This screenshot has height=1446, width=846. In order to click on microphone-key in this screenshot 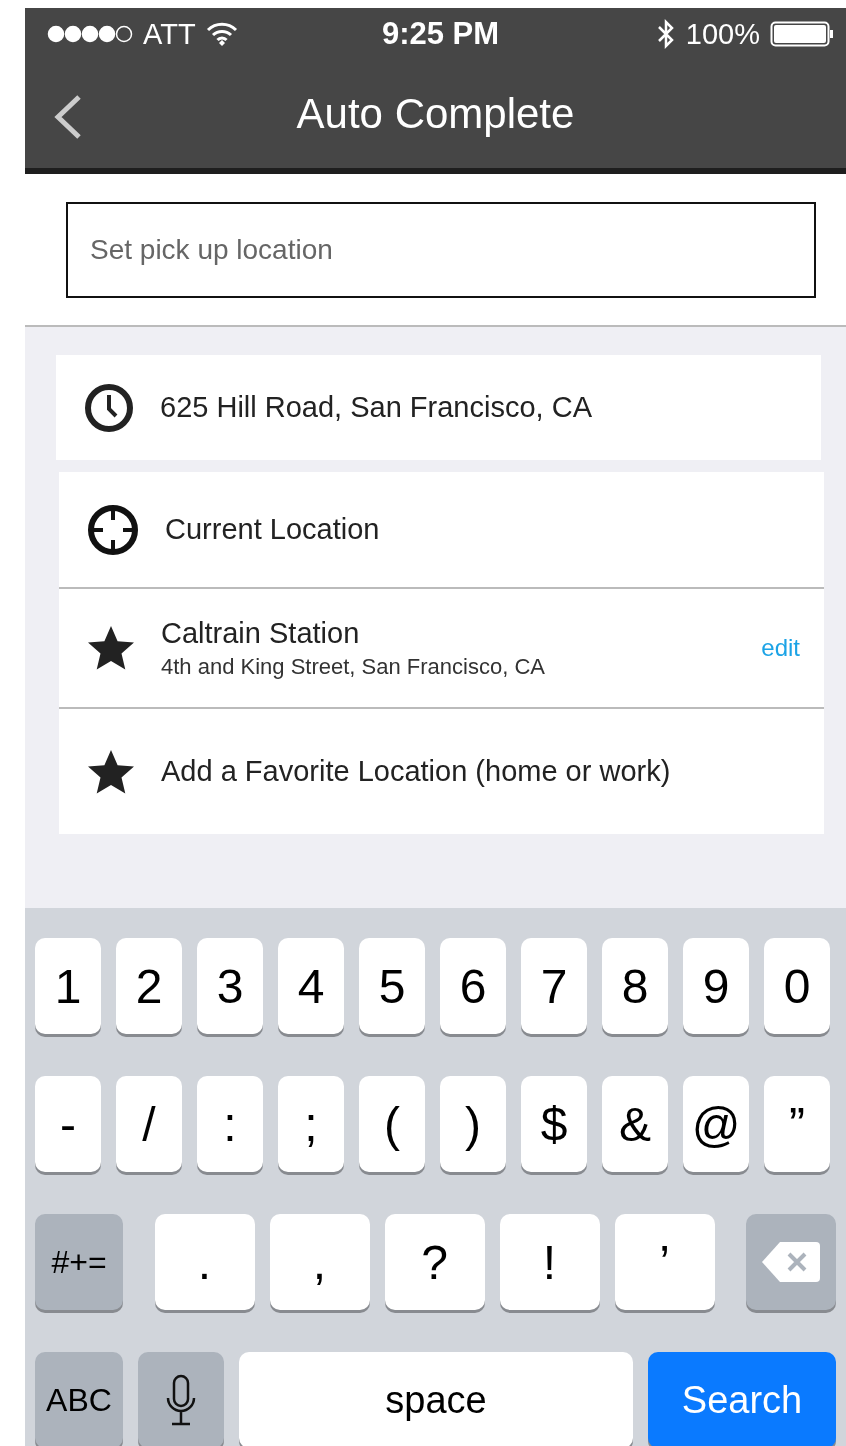, I will do `click(181, 1399)`.